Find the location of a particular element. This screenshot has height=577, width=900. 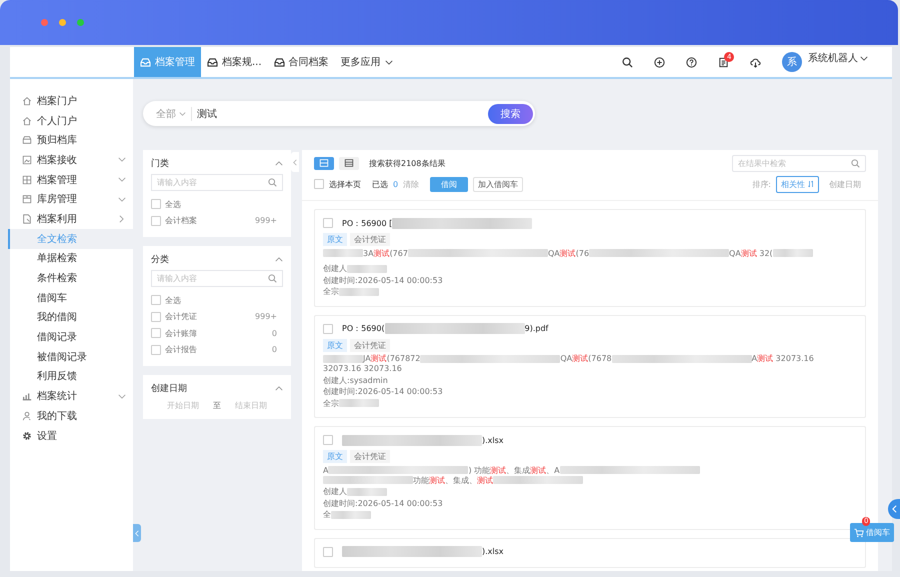

search-button: 搜索 is located at coordinates (510, 114).